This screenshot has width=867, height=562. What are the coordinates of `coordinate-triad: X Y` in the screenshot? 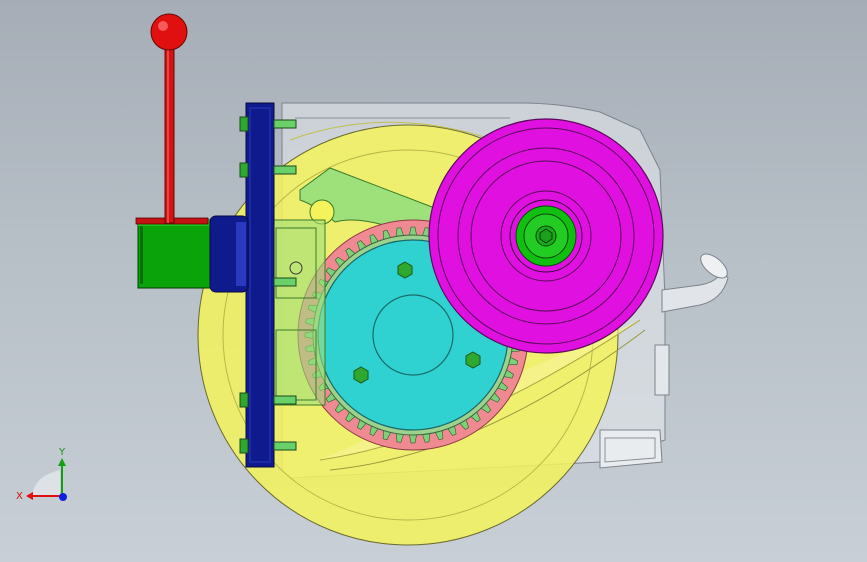 It's located at (41, 474).